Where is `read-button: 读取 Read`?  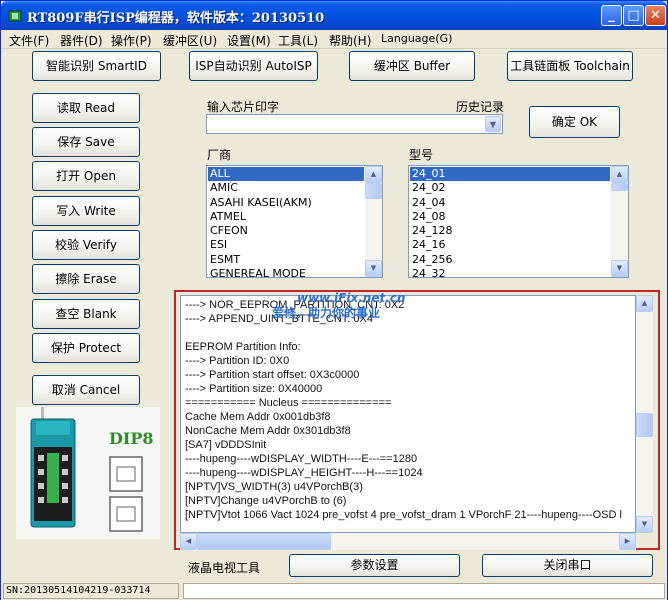 read-button: 读取 Read is located at coordinates (86, 108).